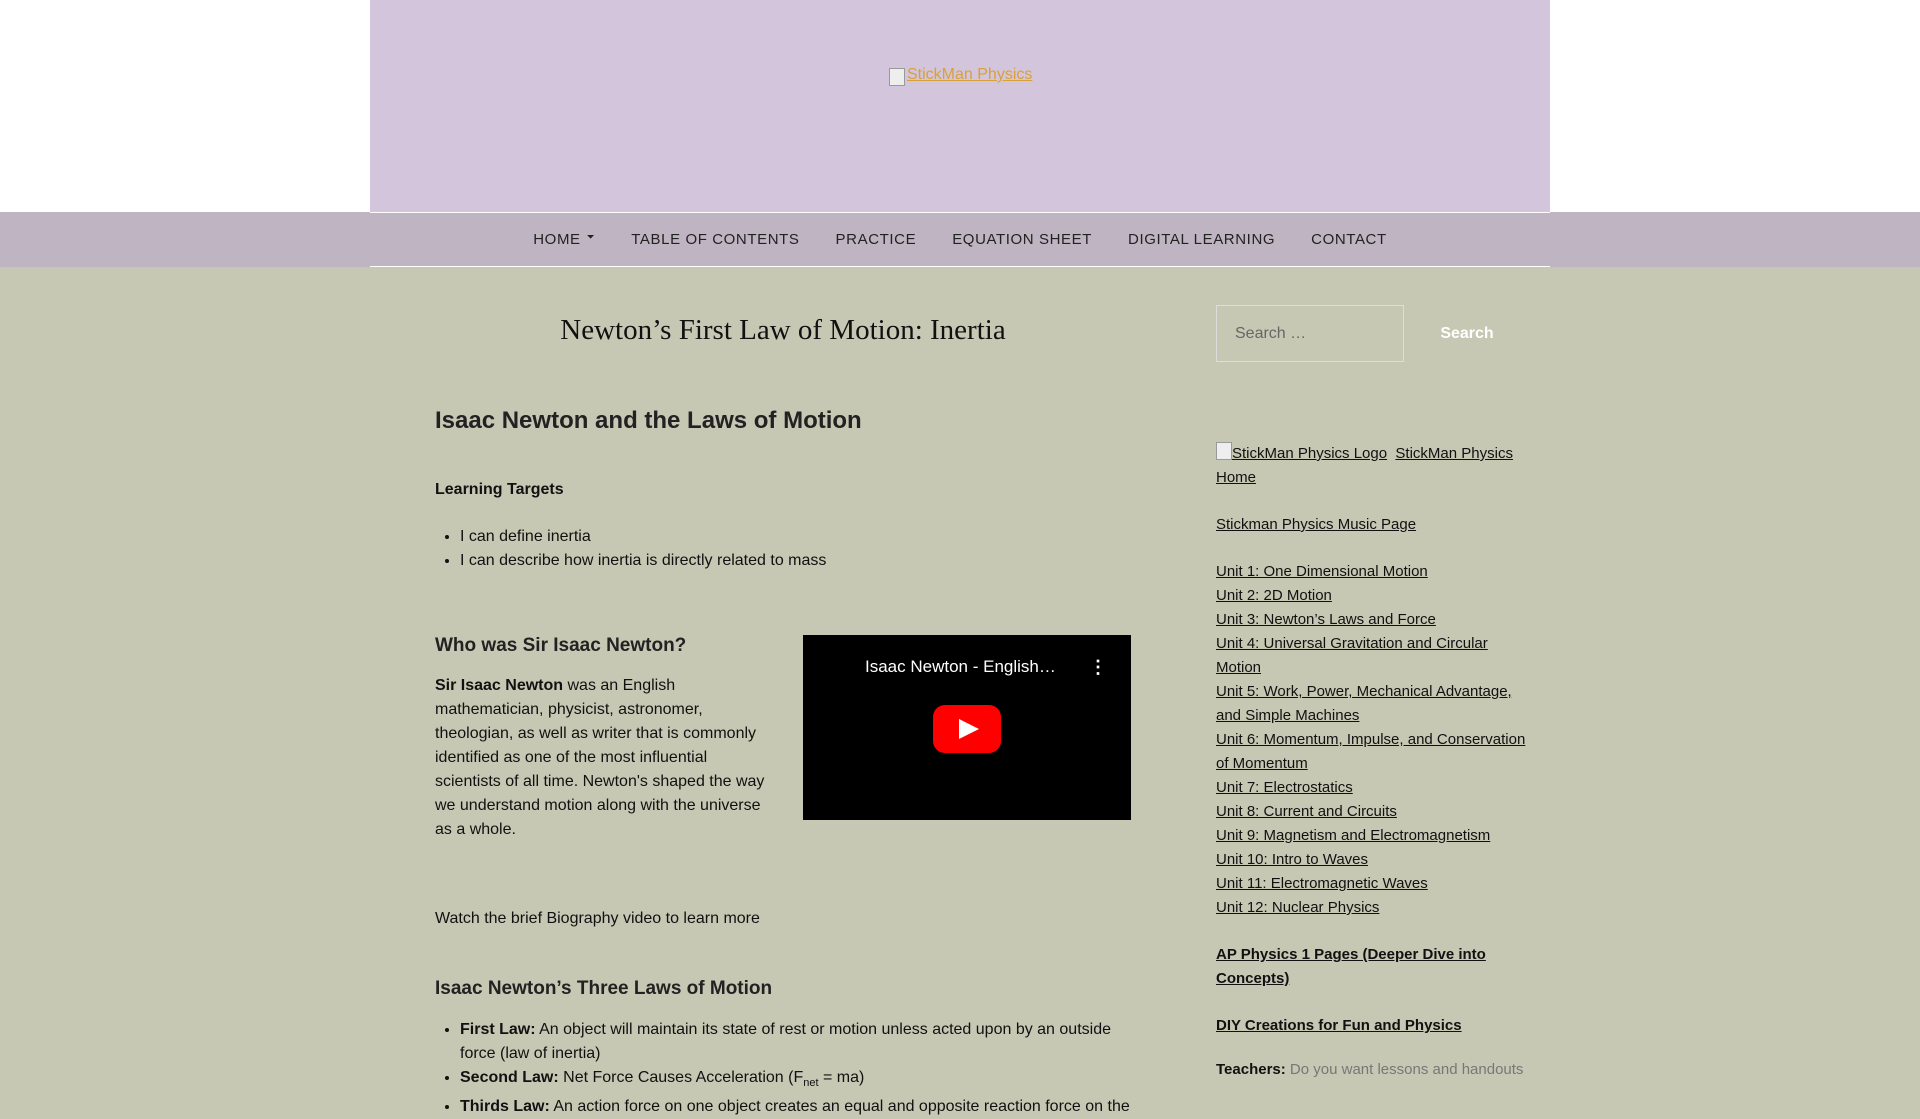 This screenshot has height=1119, width=1920. I want to click on nav-item-home: HOME ⏷, so click(564, 239).